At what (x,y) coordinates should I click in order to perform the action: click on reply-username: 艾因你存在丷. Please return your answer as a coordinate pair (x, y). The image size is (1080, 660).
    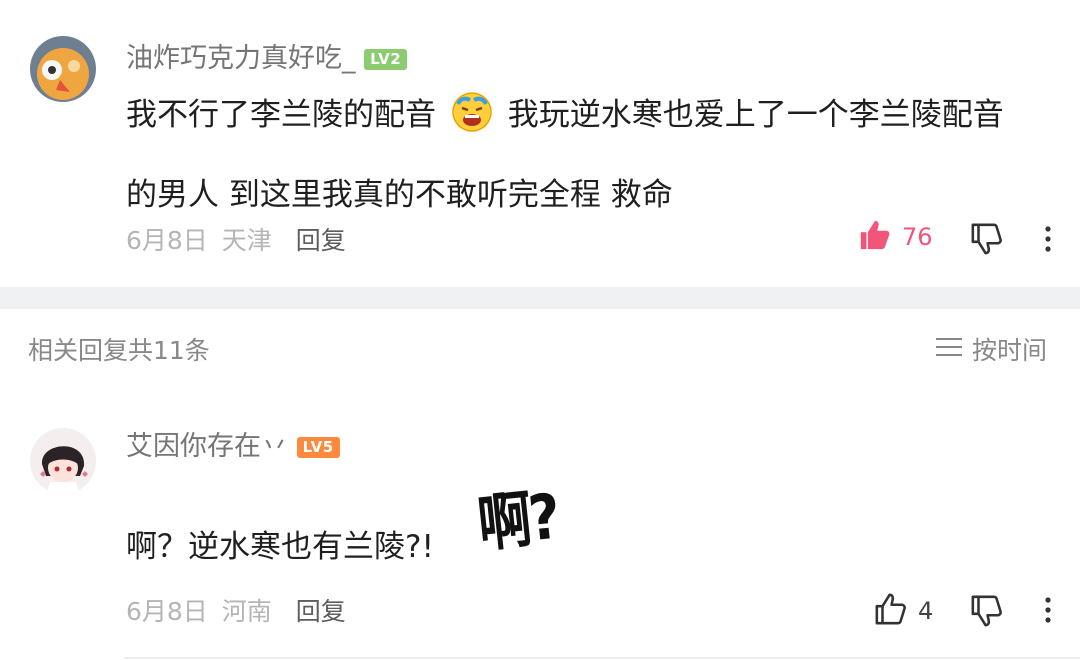
    Looking at the image, I should click on (207, 446).